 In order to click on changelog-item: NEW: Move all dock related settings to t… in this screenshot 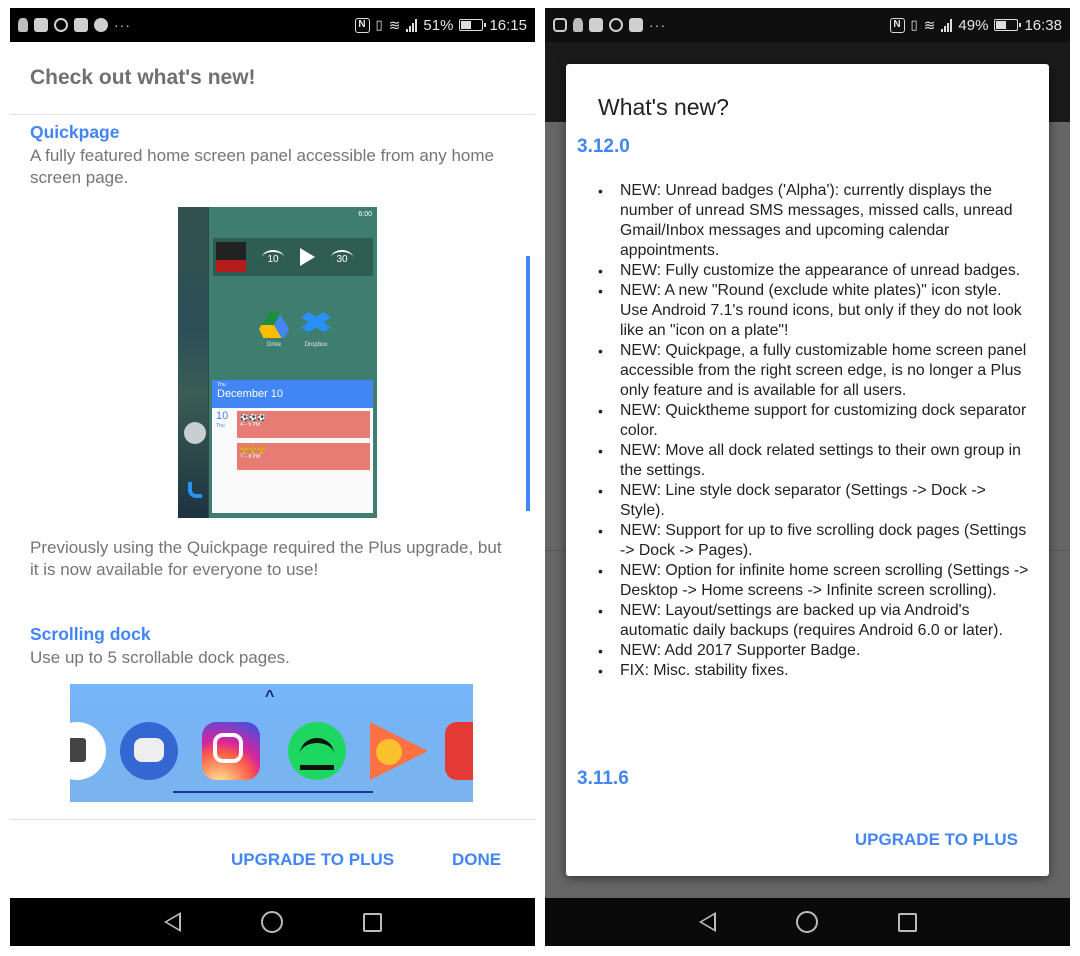, I will do `click(814, 461)`.